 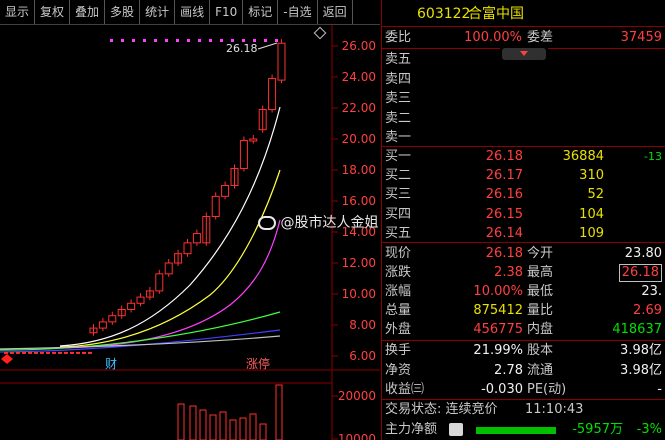 What do you see at coordinates (357, 396) in the screenshot?
I see `volume-tick-label: 20000` at bounding box center [357, 396].